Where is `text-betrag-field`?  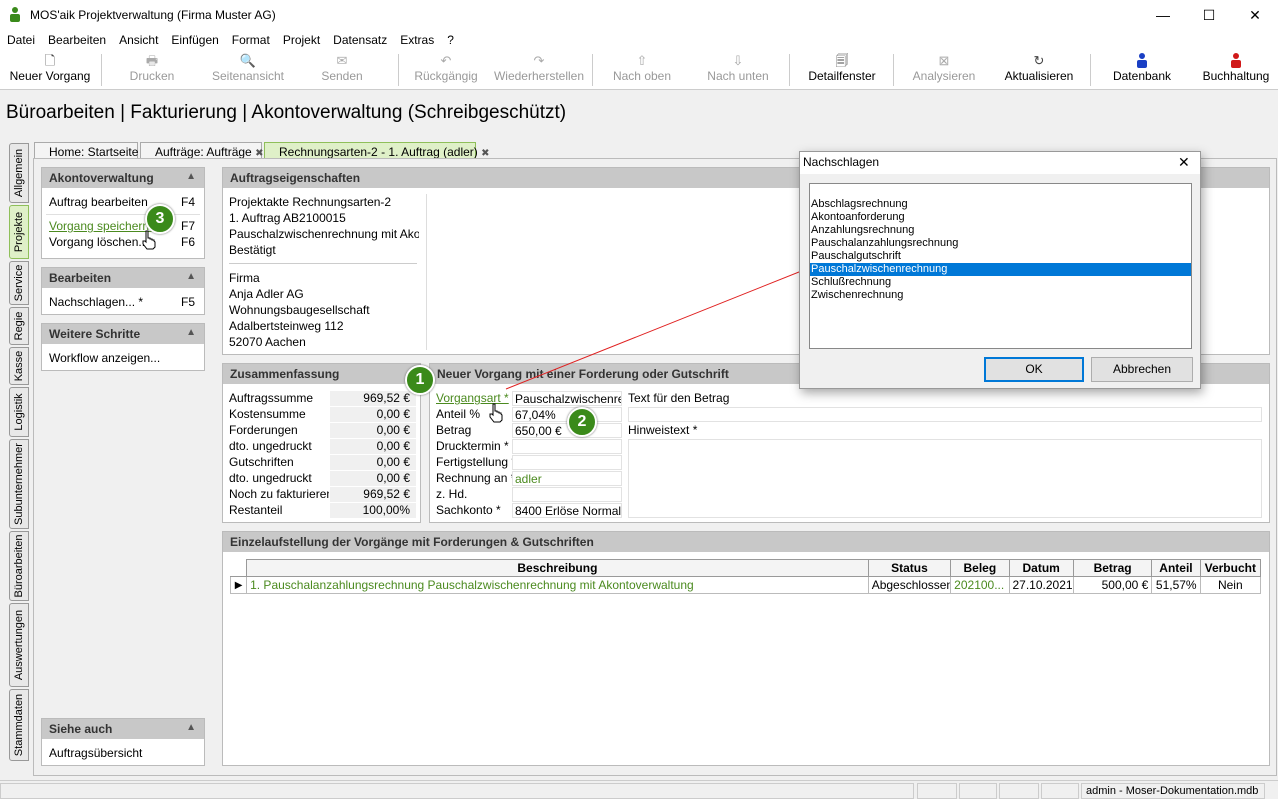 text-betrag-field is located at coordinates (945, 414).